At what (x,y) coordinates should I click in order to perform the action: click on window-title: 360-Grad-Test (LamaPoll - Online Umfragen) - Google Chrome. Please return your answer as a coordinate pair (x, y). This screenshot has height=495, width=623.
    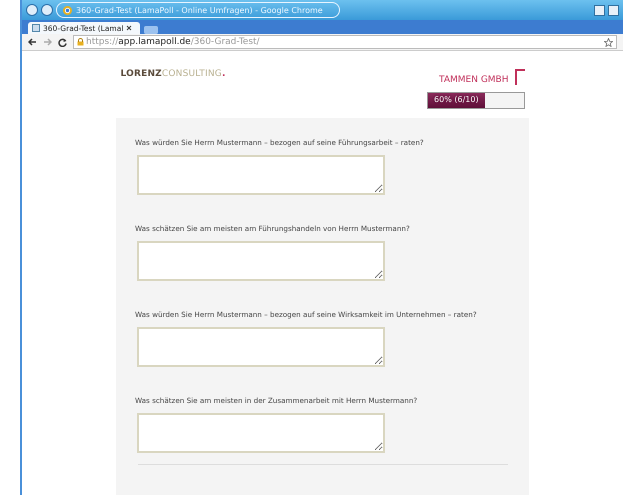
    Looking at the image, I should click on (199, 10).